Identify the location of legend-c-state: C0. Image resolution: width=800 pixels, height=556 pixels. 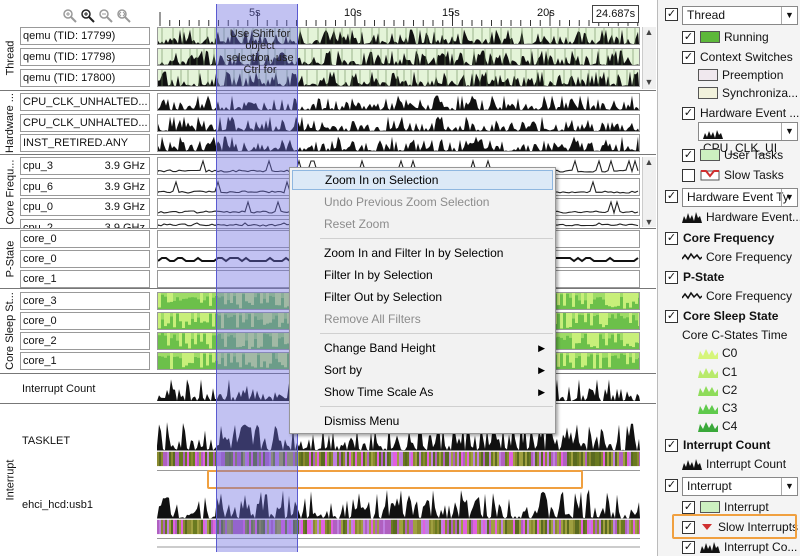
(717, 353).